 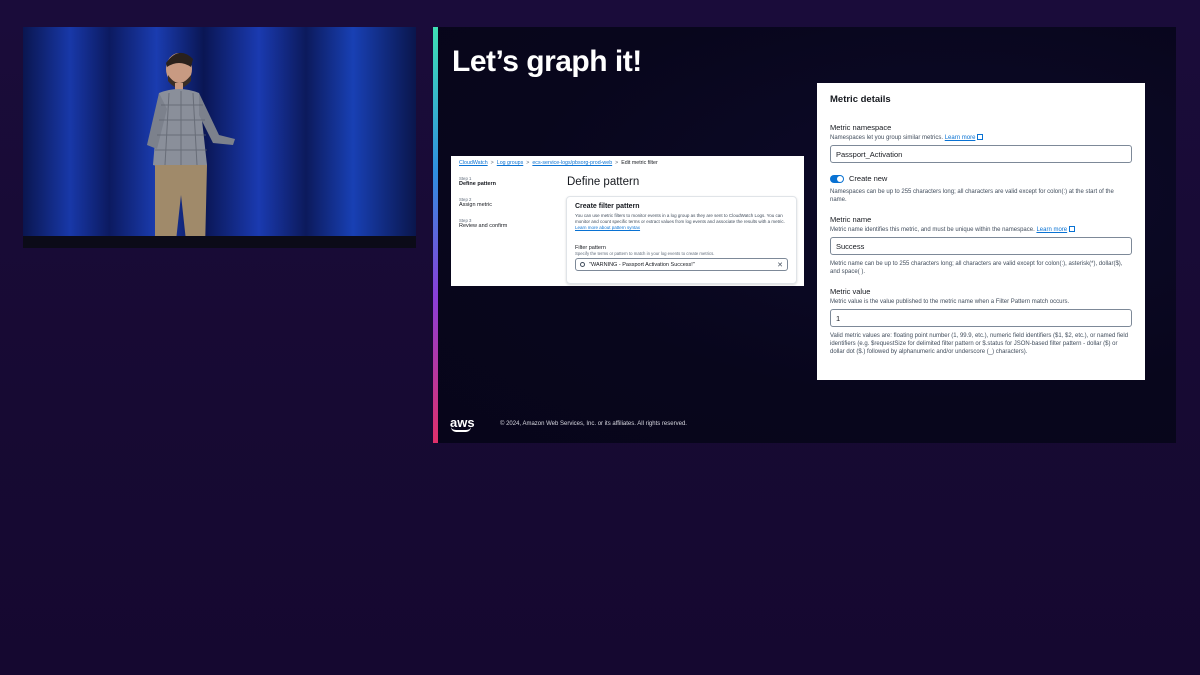 I want to click on breadcrumb-log-group: ecs-service-logs/pbsorg-prod-web, so click(x=572, y=163).